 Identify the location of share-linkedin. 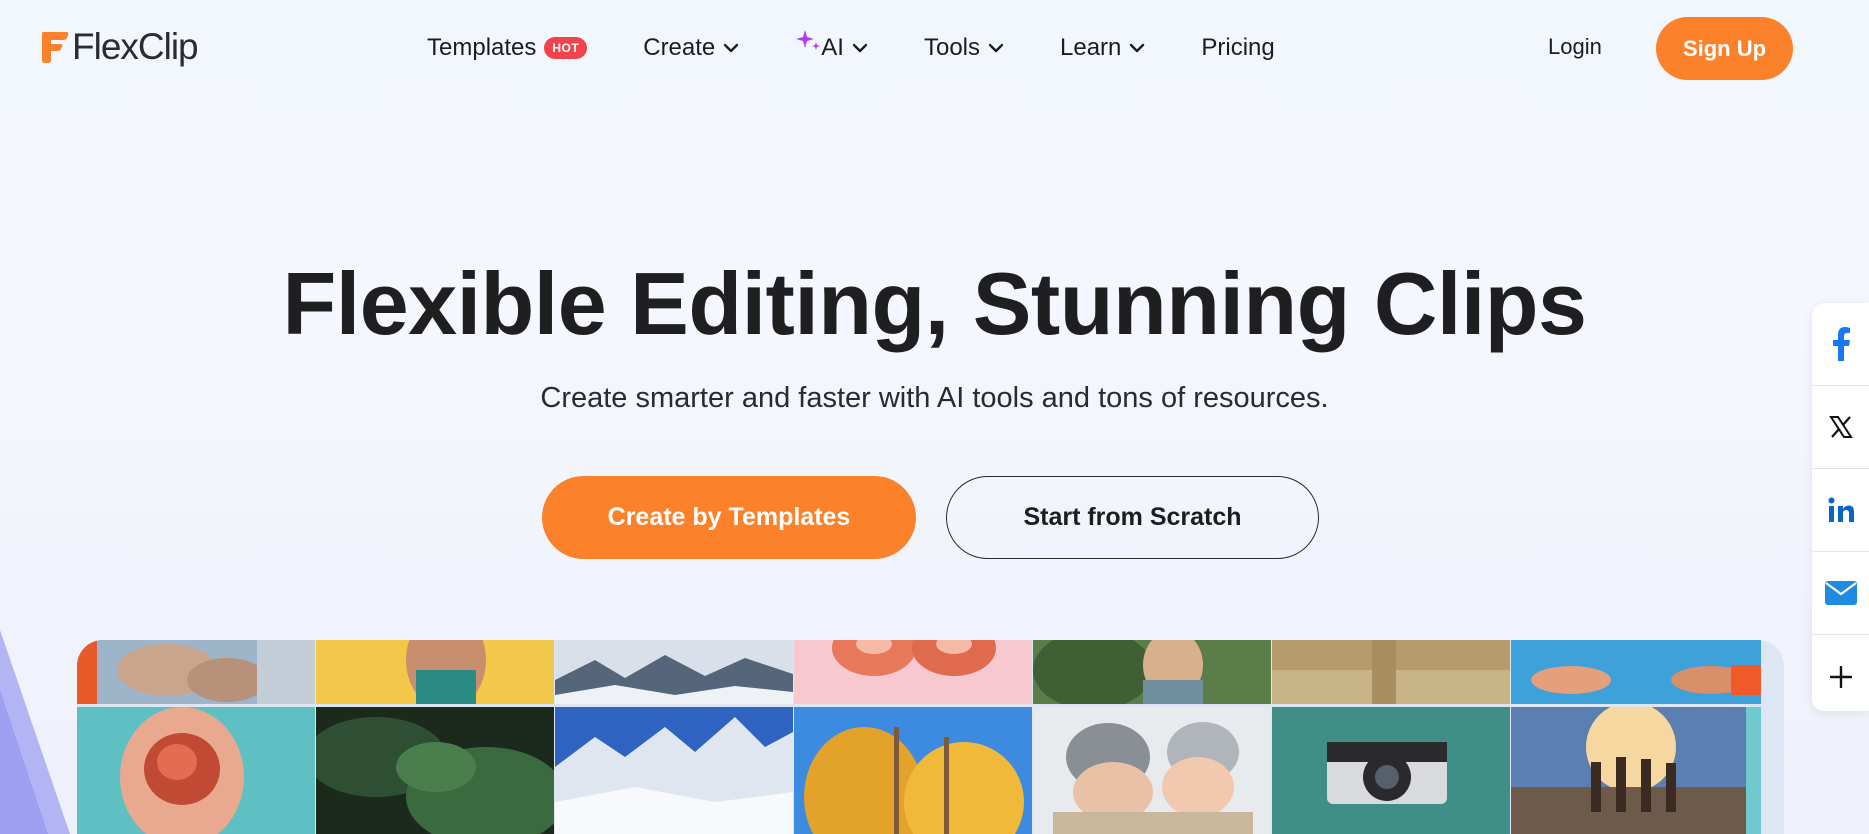
(1840, 510).